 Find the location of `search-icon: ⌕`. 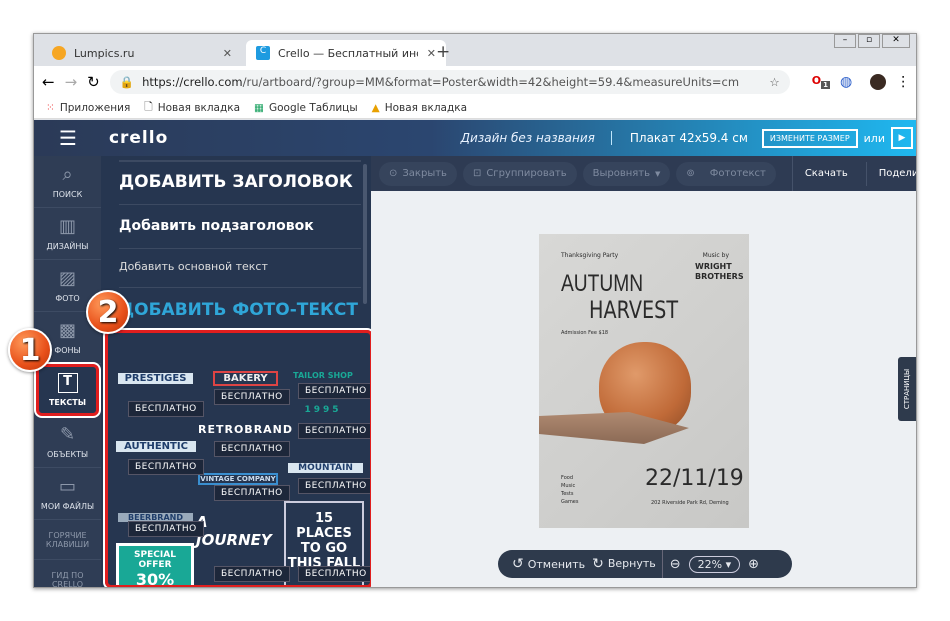

search-icon: ⌕ is located at coordinates (67, 174).